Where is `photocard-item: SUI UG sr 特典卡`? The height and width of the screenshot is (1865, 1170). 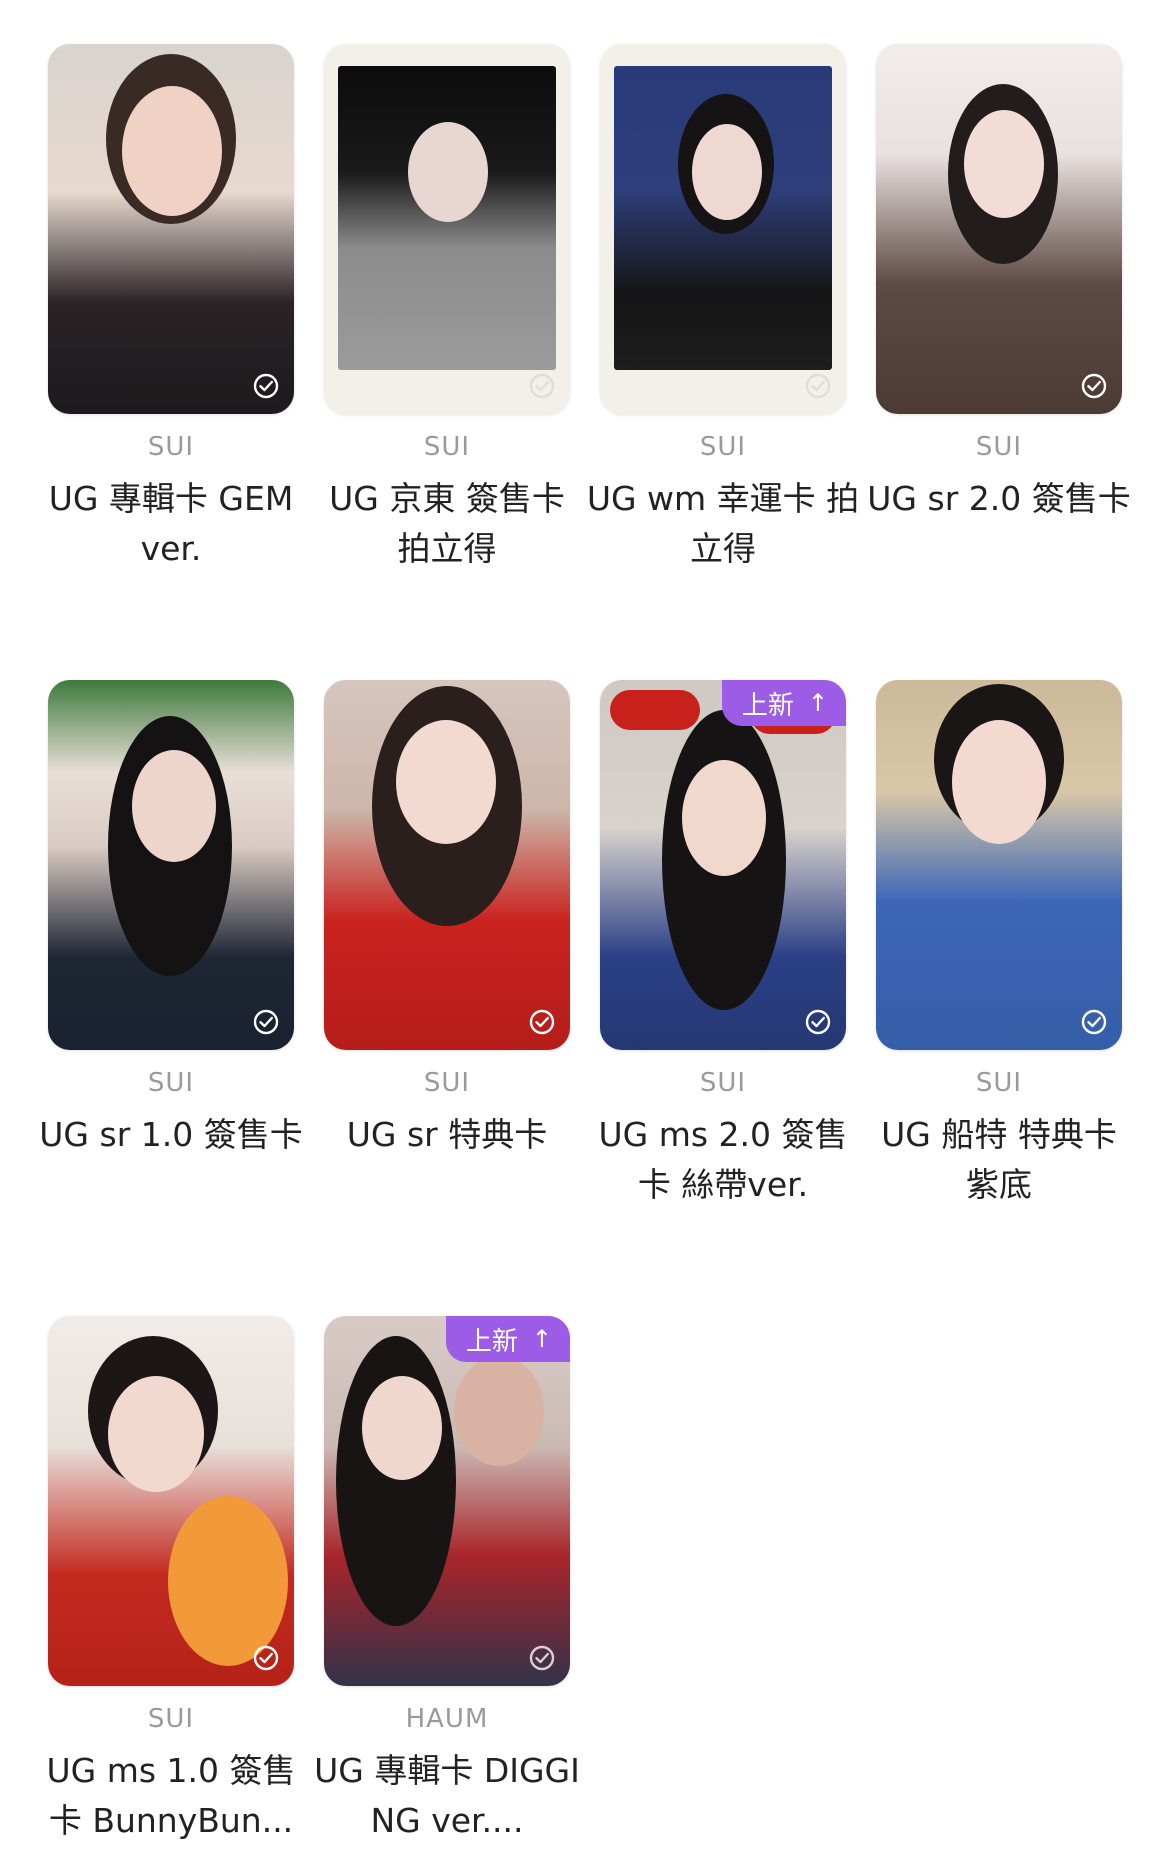
photocard-item: SUI UG sr 特典卡 is located at coordinates (447, 920).